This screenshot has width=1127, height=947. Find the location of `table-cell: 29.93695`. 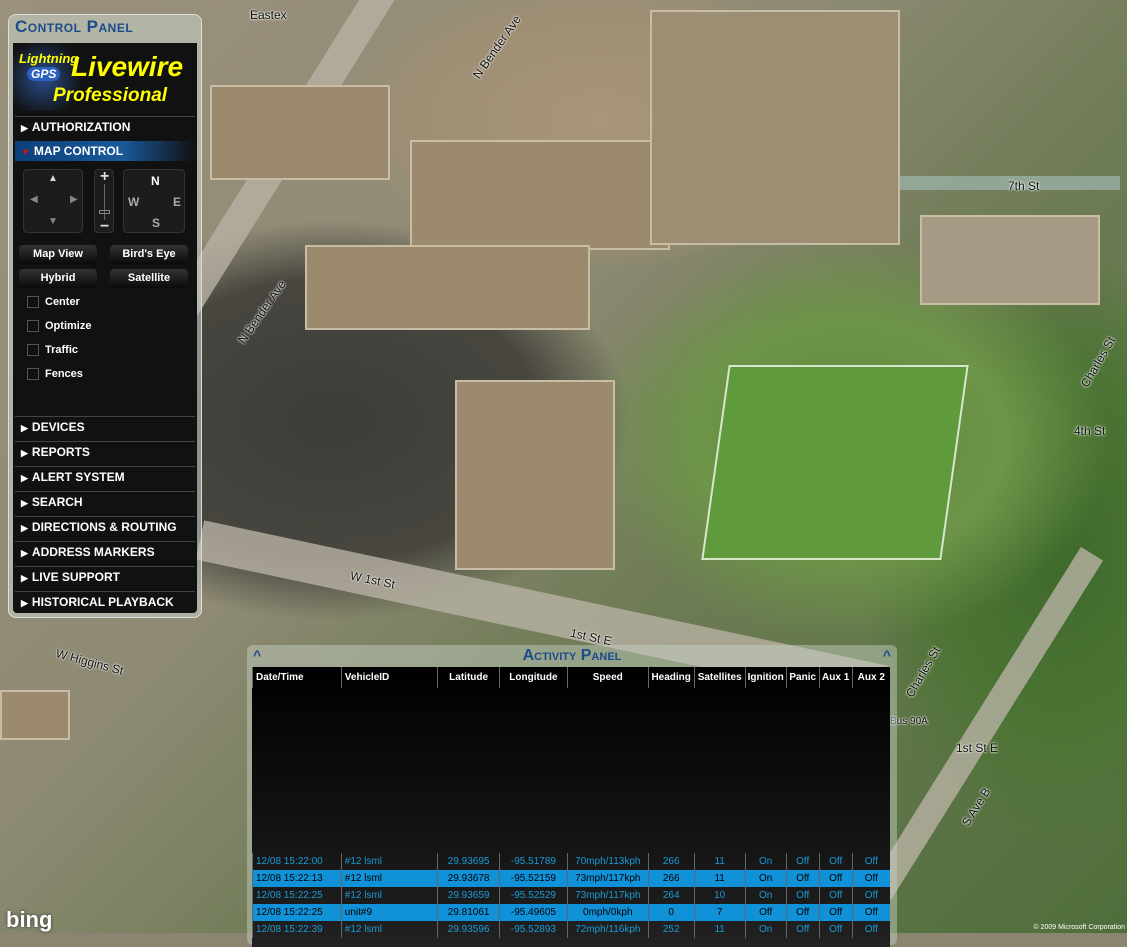

table-cell: 29.93695 is located at coordinates (468, 861).